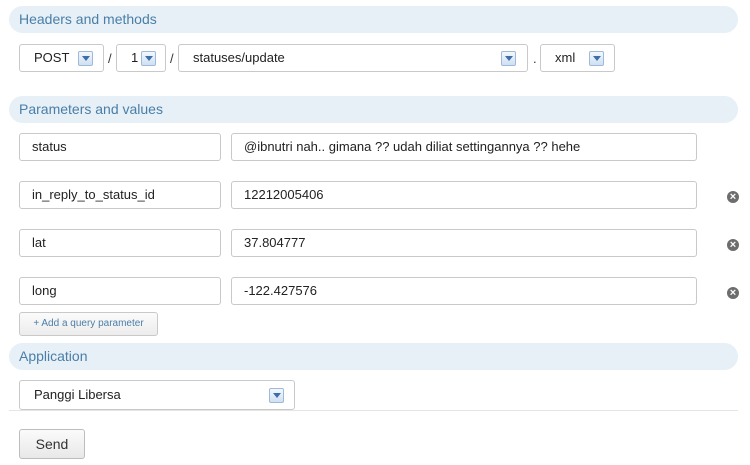 The height and width of the screenshot is (465, 750). Describe the element at coordinates (353, 58) in the screenshot. I see `endpoint-select: statuses/update` at that location.